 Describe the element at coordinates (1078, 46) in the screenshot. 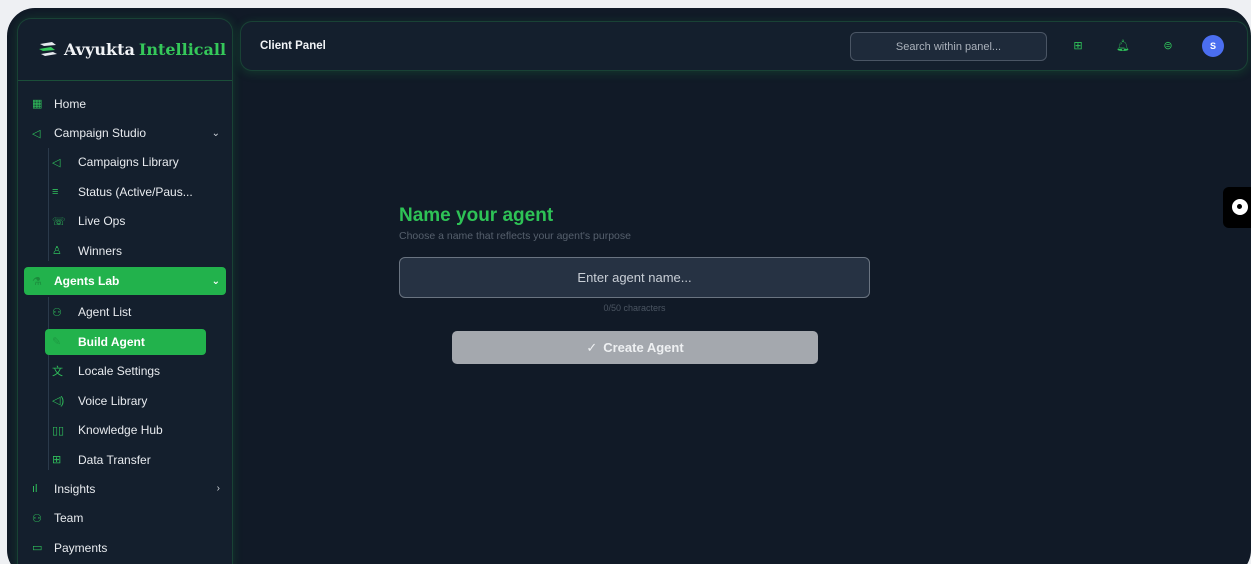

I see `plus-square-icon: ⊞` at that location.